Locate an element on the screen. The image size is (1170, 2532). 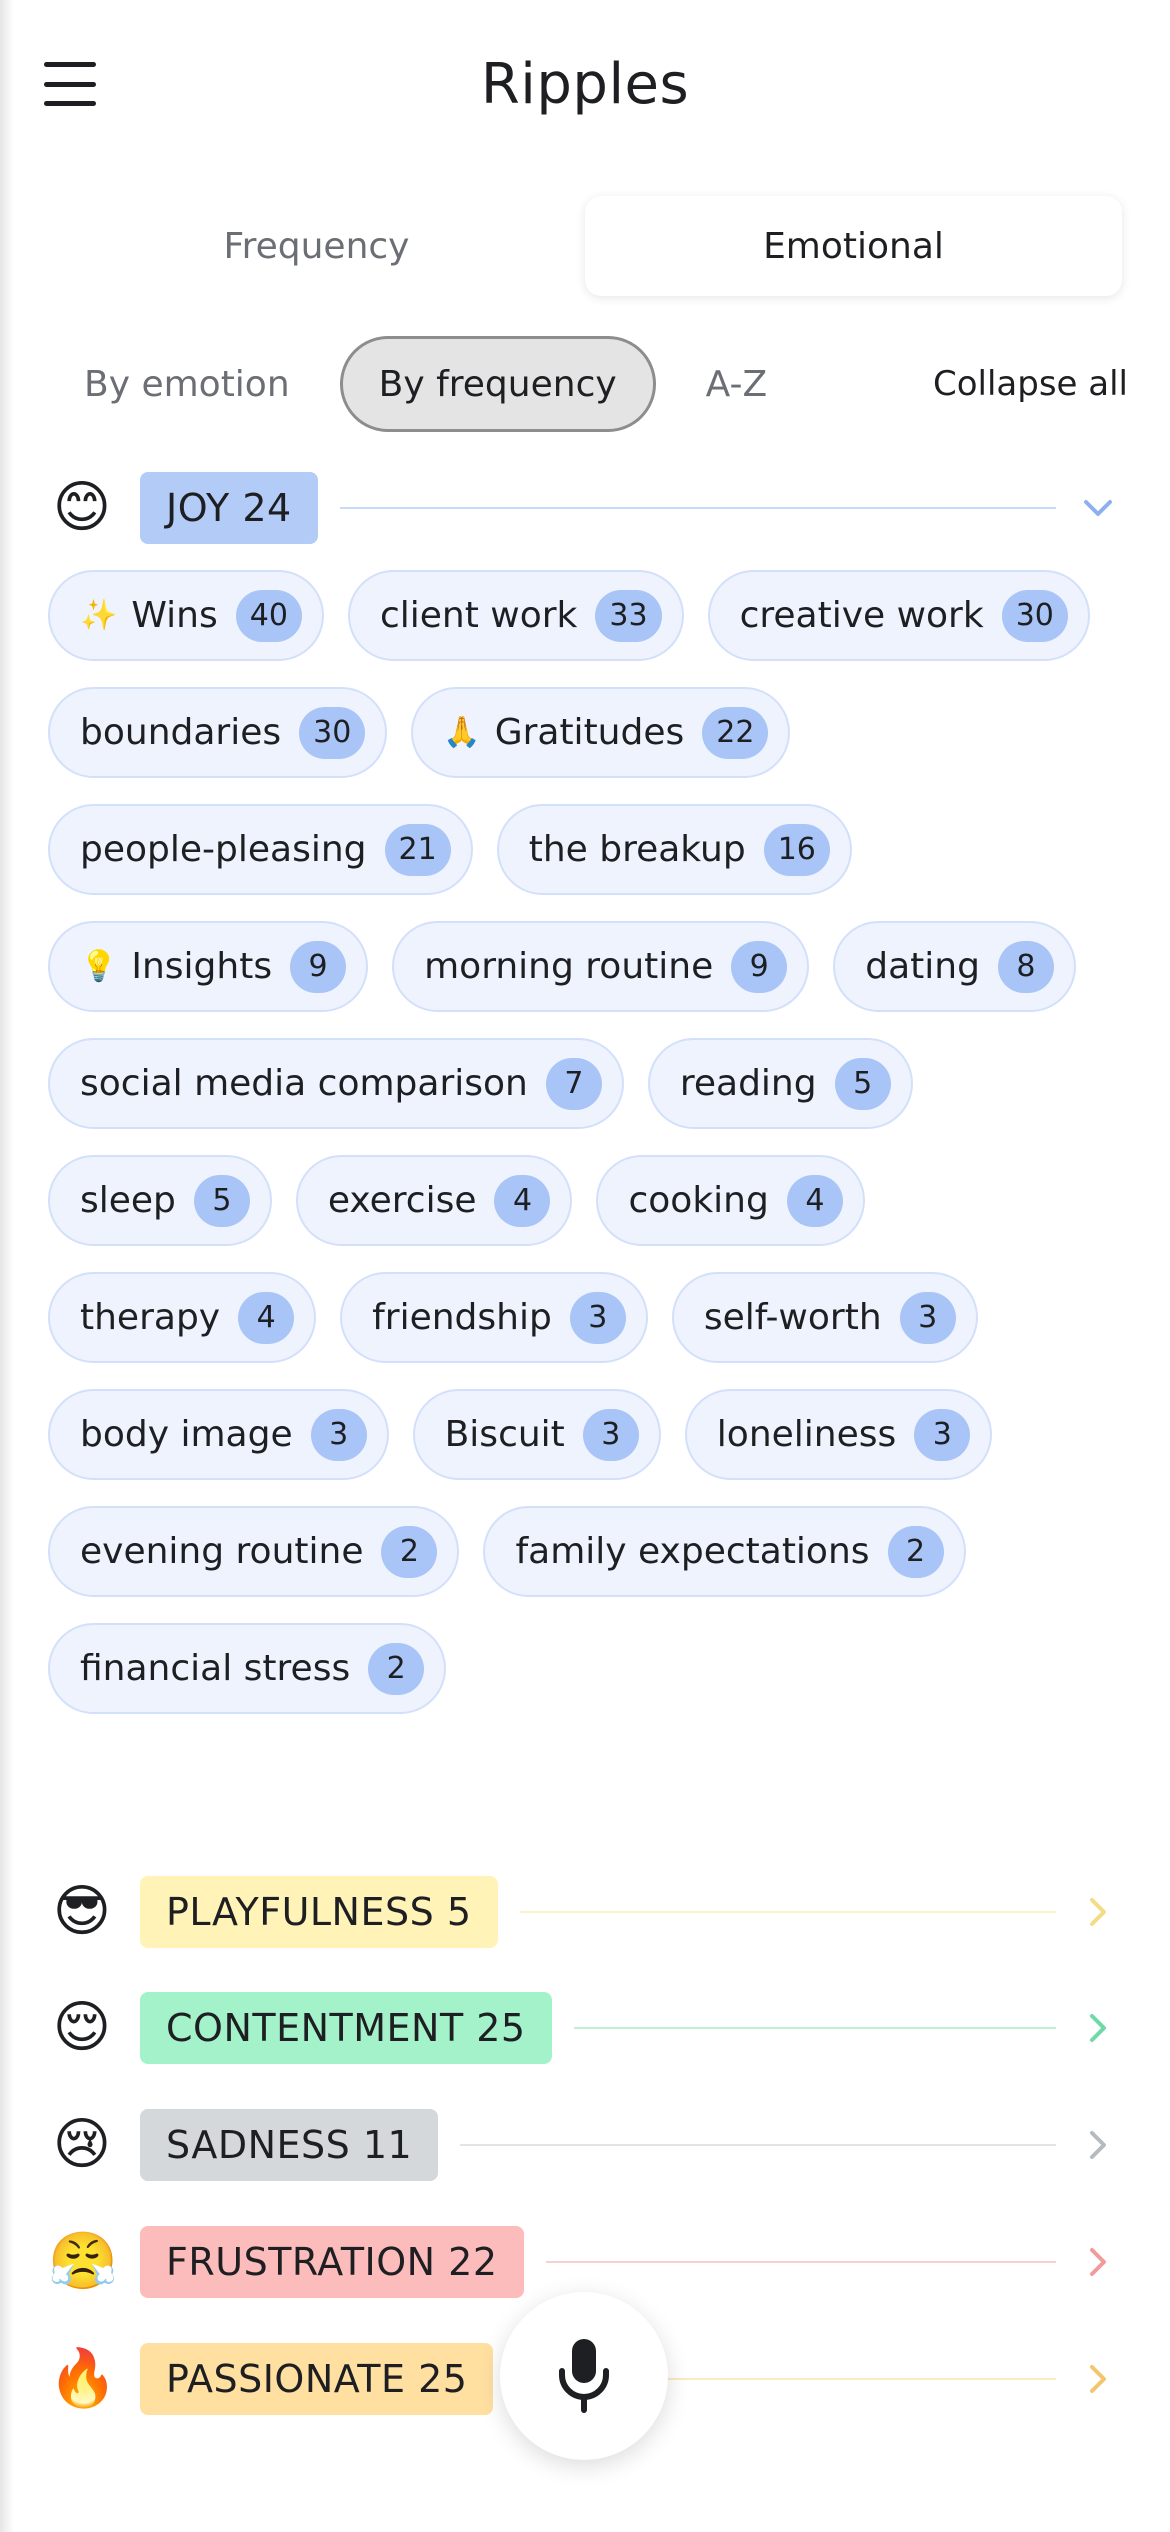
topic-chip: social media comparison 7 is located at coordinates (336, 1083).